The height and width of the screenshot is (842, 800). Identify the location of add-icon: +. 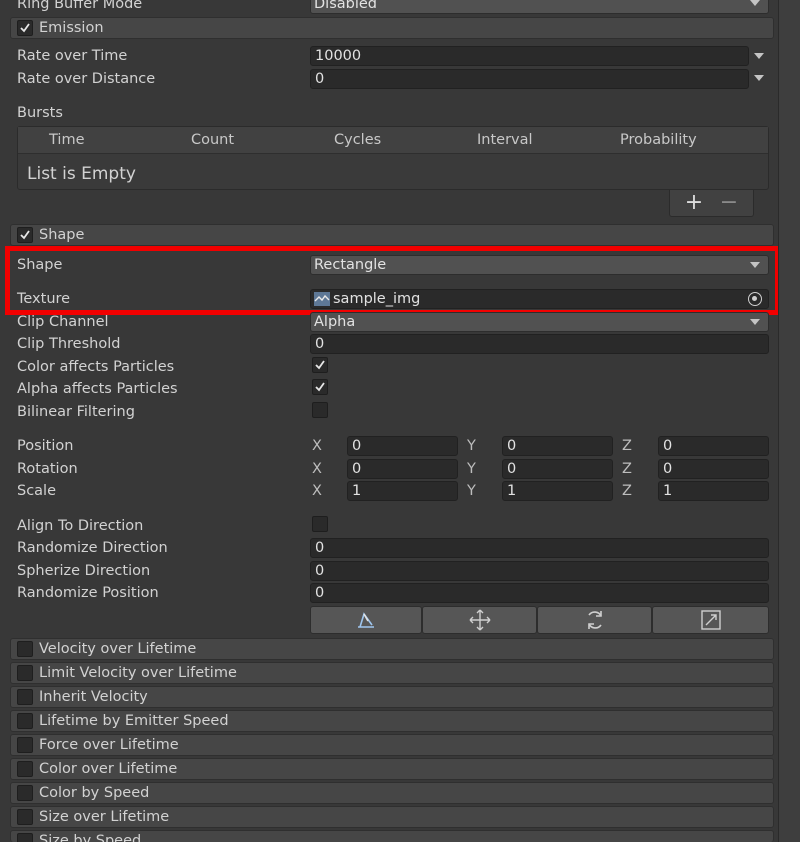
(694, 203).